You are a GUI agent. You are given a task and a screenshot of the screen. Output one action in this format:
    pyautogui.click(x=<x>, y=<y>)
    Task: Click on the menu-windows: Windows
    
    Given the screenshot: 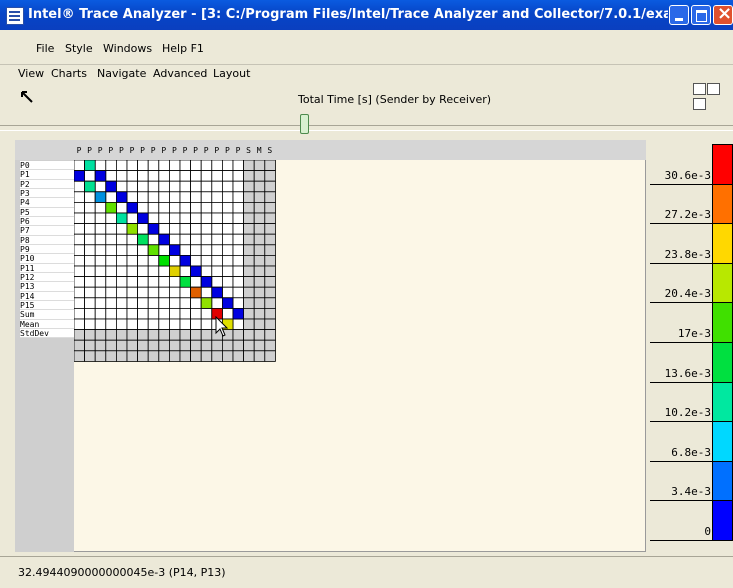 What is the action you would take?
    pyautogui.click(x=127, y=48)
    